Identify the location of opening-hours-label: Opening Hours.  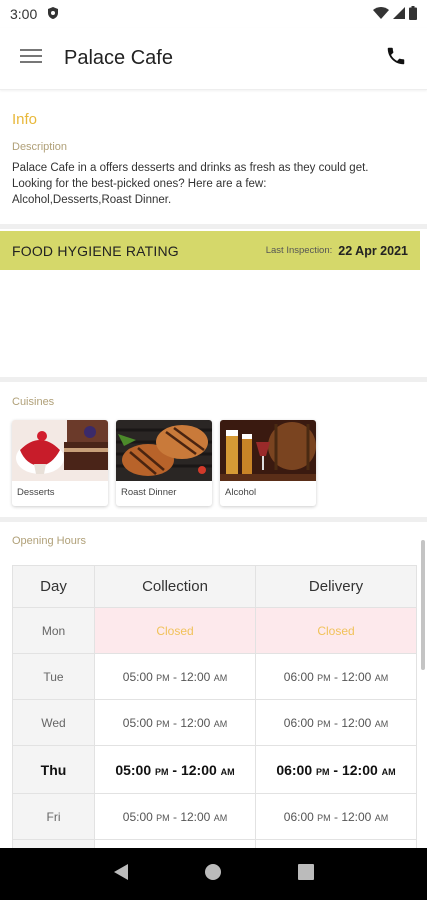
(49, 541).